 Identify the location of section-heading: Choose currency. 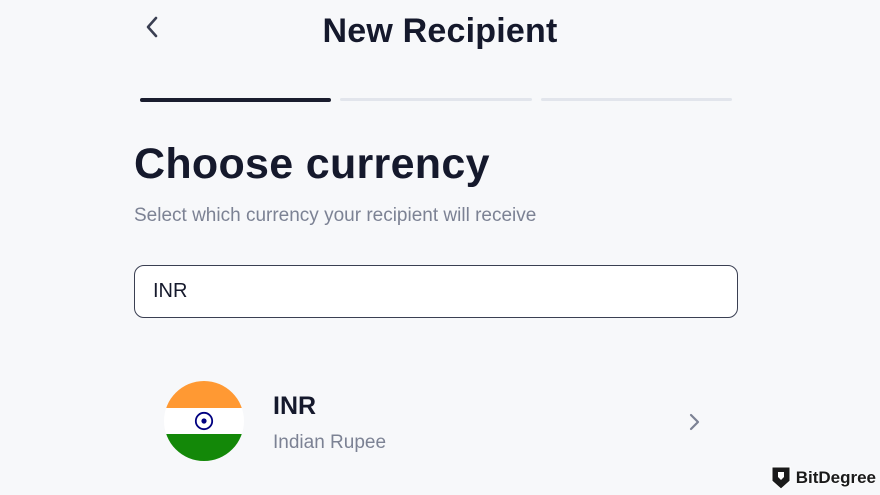
(312, 164).